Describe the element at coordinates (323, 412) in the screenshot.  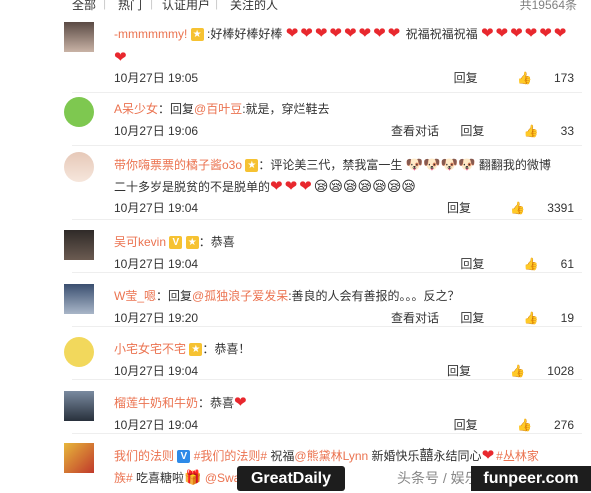
I see `comment-item: 榴莲牛奶和牛奶：恭喜❤ 10月27日 19:04 回复 👍 276` at that location.